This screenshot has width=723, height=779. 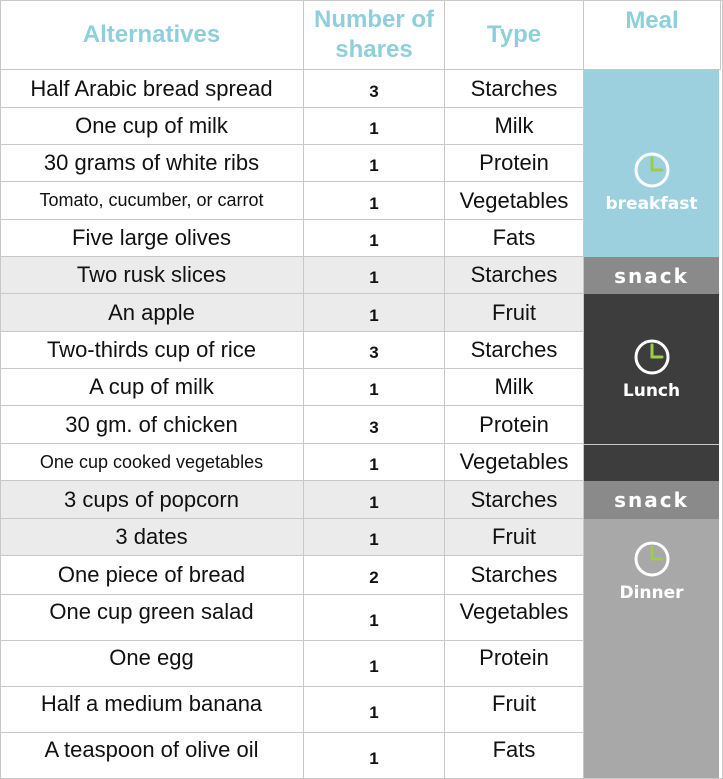 What do you see at coordinates (652, 35) in the screenshot?
I see `header-meal: Meal` at bounding box center [652, 35].